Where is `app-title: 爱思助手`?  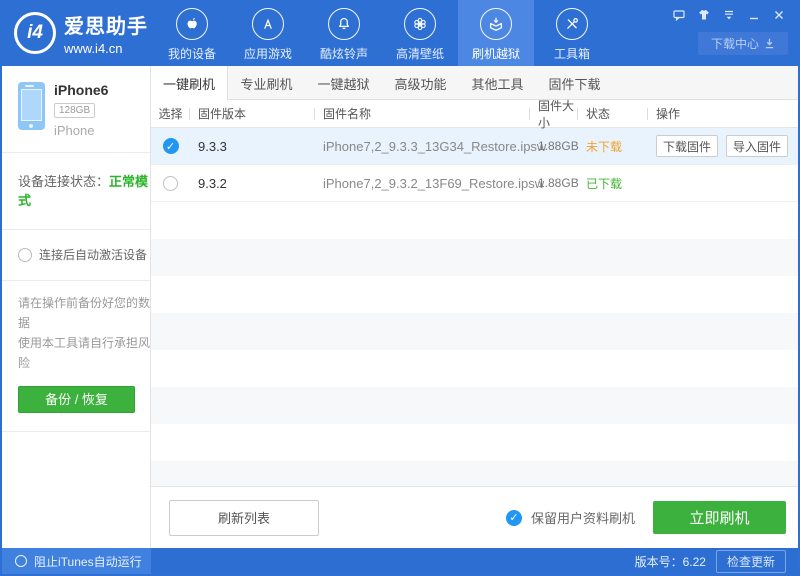
app-title: 爱思助手 is located at coordinates (106, 27).